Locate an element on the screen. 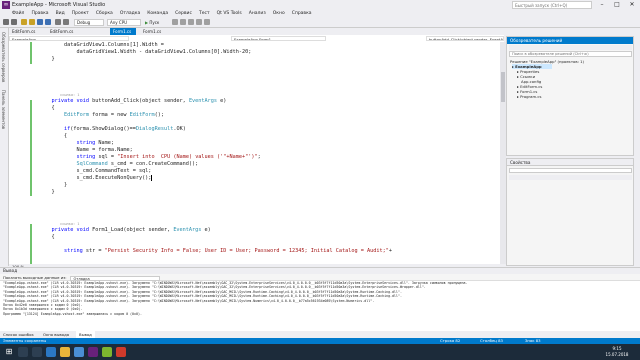 Image resolution: width=640 pixels, height=360 pixels. scrollbar-thumb is located at coordinates (503, 87).